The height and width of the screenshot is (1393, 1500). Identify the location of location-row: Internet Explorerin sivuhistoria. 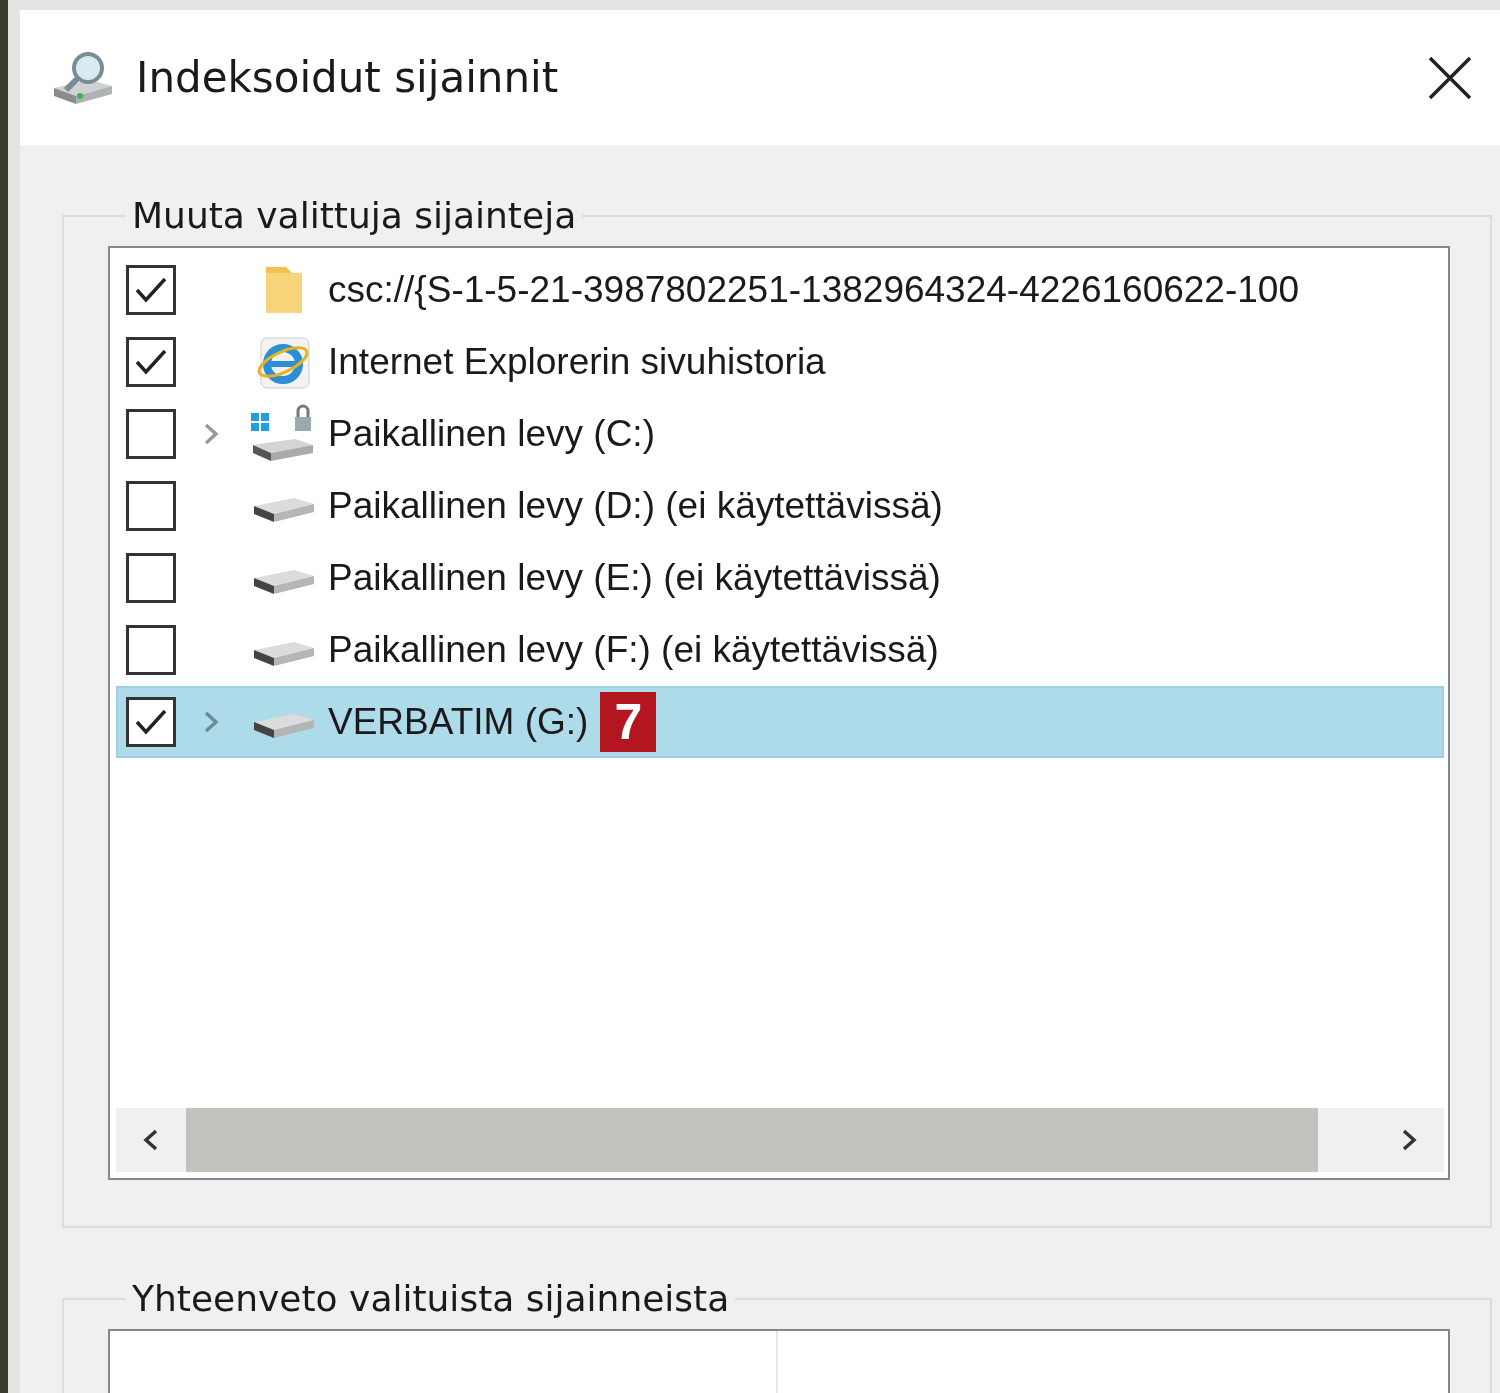
(780, 362).